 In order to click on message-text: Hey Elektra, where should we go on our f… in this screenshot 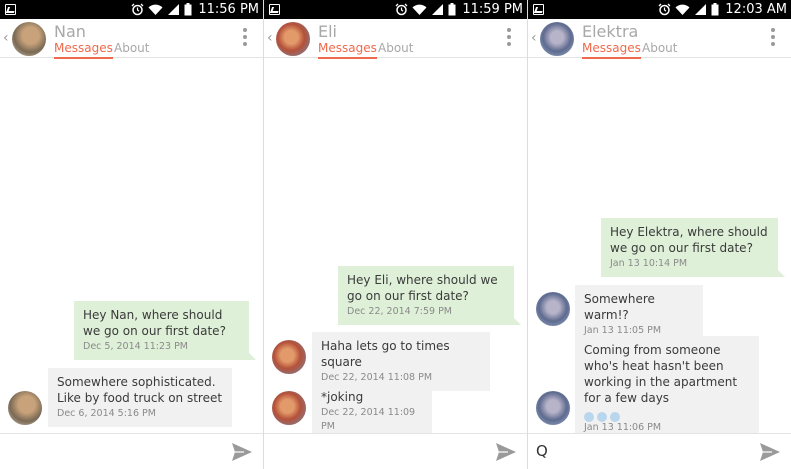, I will do `click(689, 240)`.